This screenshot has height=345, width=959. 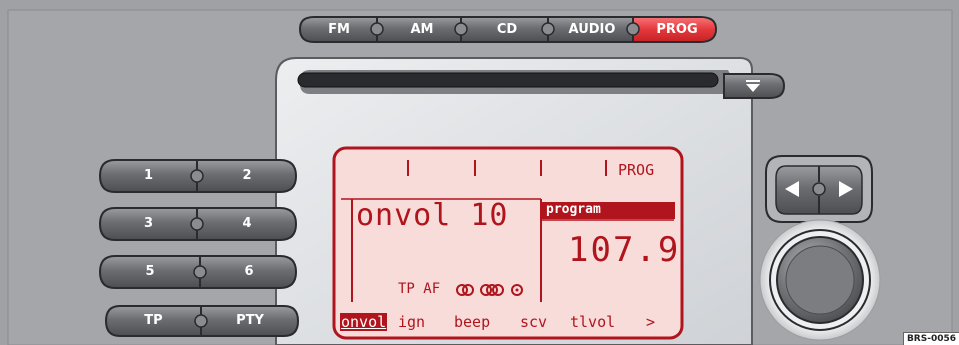 What do you see at coordinates (650, 322) in the screenshot?
I see `menu-more-arrow: >` at bounding box center [650, 322].